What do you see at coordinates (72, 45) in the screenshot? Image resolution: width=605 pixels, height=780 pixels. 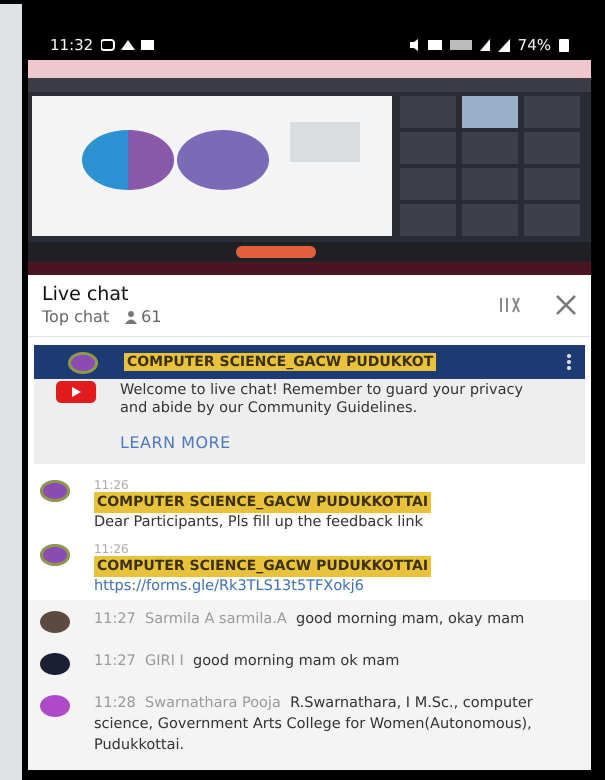 I see `status-time: 11:32` at bounding box center [72, 45].